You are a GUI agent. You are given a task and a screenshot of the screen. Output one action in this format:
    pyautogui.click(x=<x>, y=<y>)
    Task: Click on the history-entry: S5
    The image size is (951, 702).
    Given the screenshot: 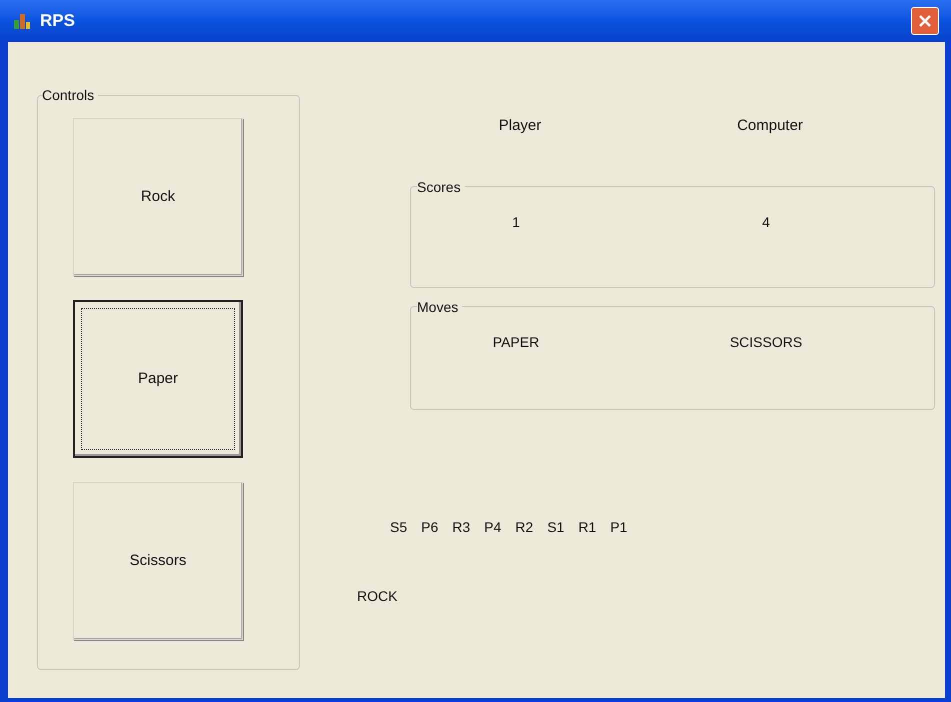 What is the action you would take?
    pyautogui.click(x=399, y=527)
    